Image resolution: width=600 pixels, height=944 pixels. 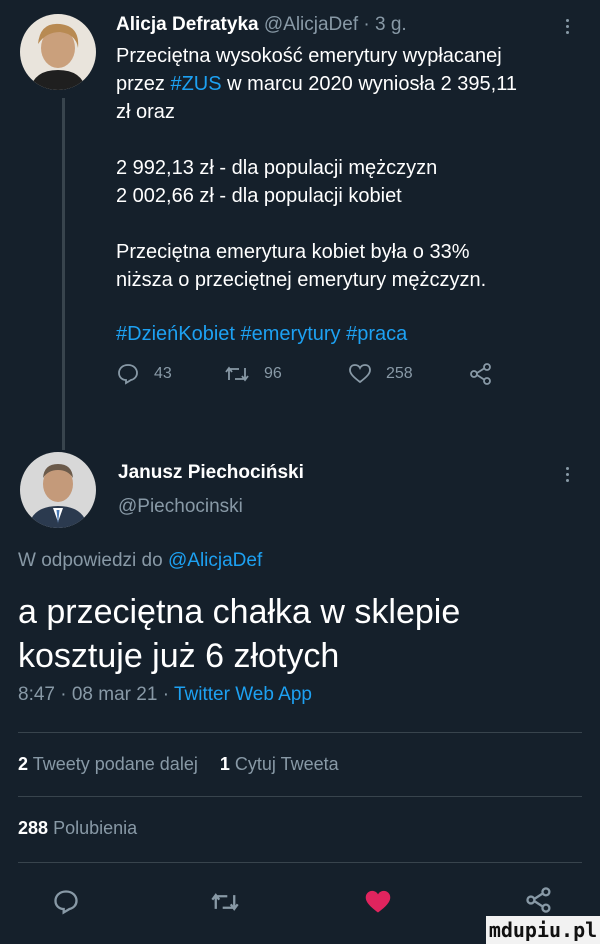 I want to click on reply-to-handle: @AlicjaDef, so click(x=215, y=560).